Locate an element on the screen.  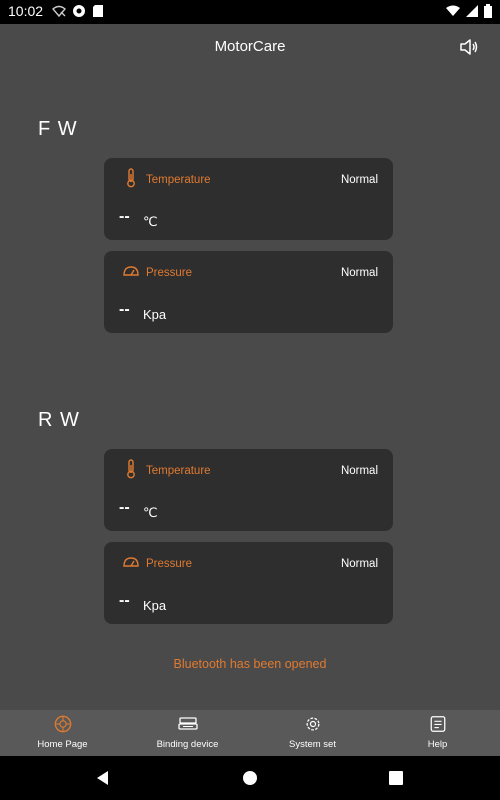
wifi-off-icon is located at coordinates (59, 11).